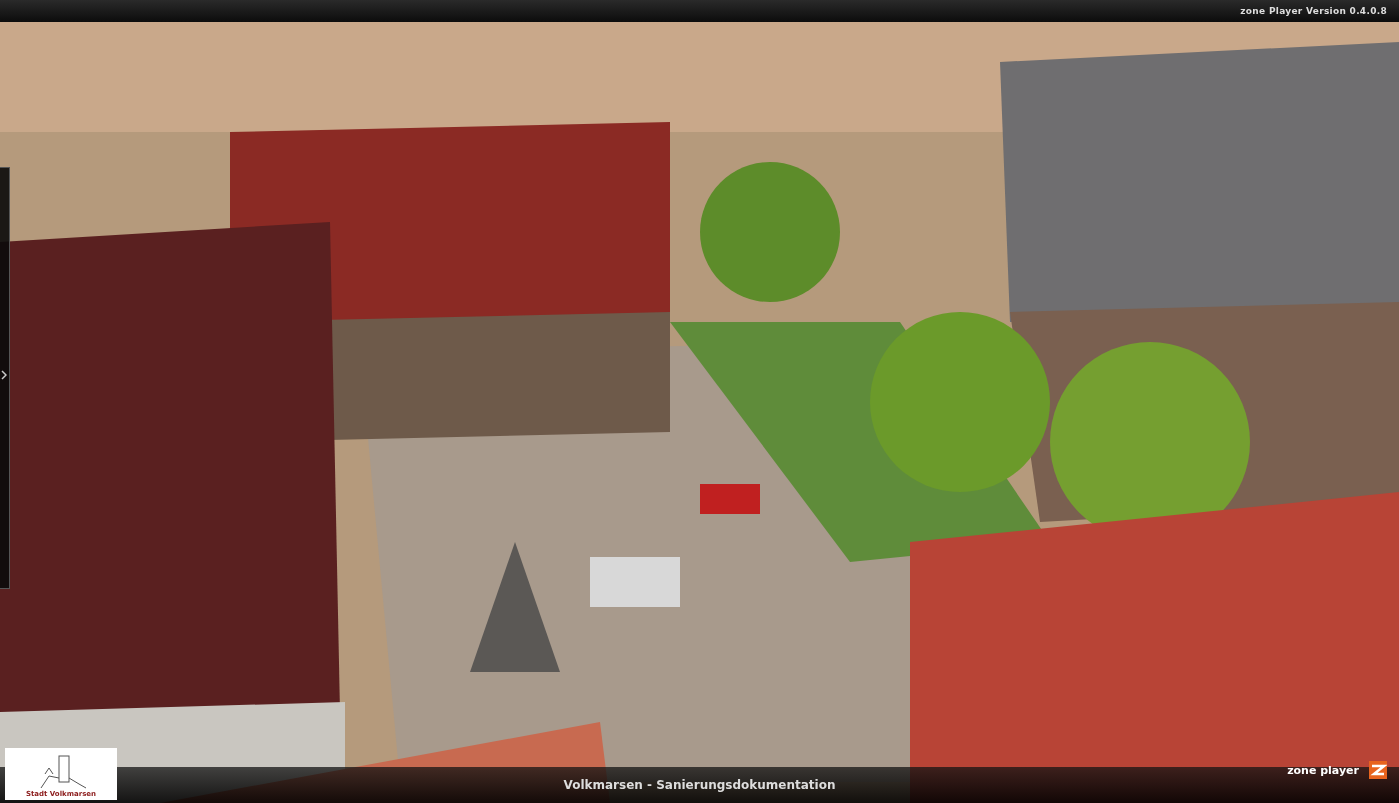 Image resolution: width=1399 pixels, height=803 pixels. What do you see at coordinates (1323, 770) in the screenshot?
I see `brand-name: zone player` at bounding box center [1323, 770].